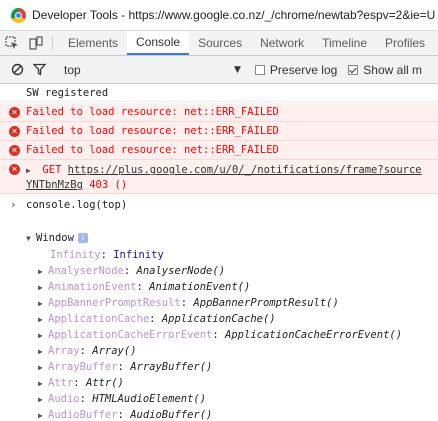  What do you see at coordinates (107, 255) in the screenshot?
I see `property-row: Infinity` at bounding box center [107, 255].